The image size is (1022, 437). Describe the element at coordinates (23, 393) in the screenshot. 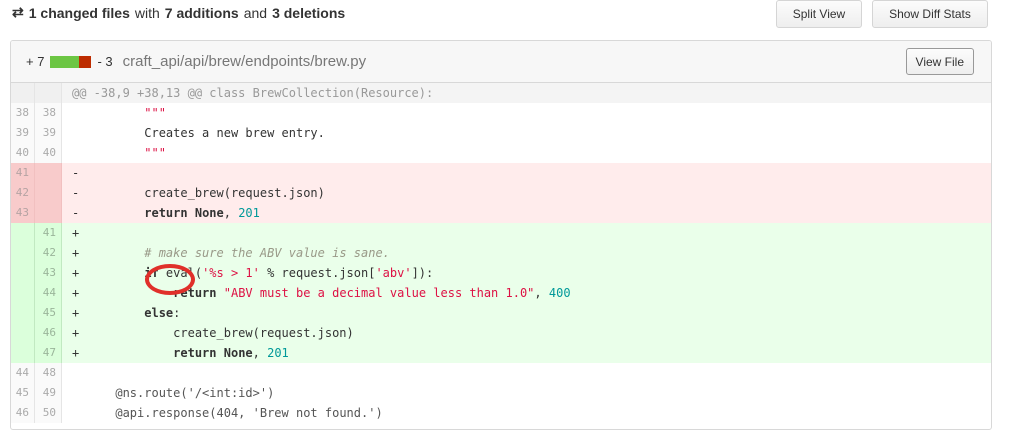

I see `old-line-number: 45` at that location.